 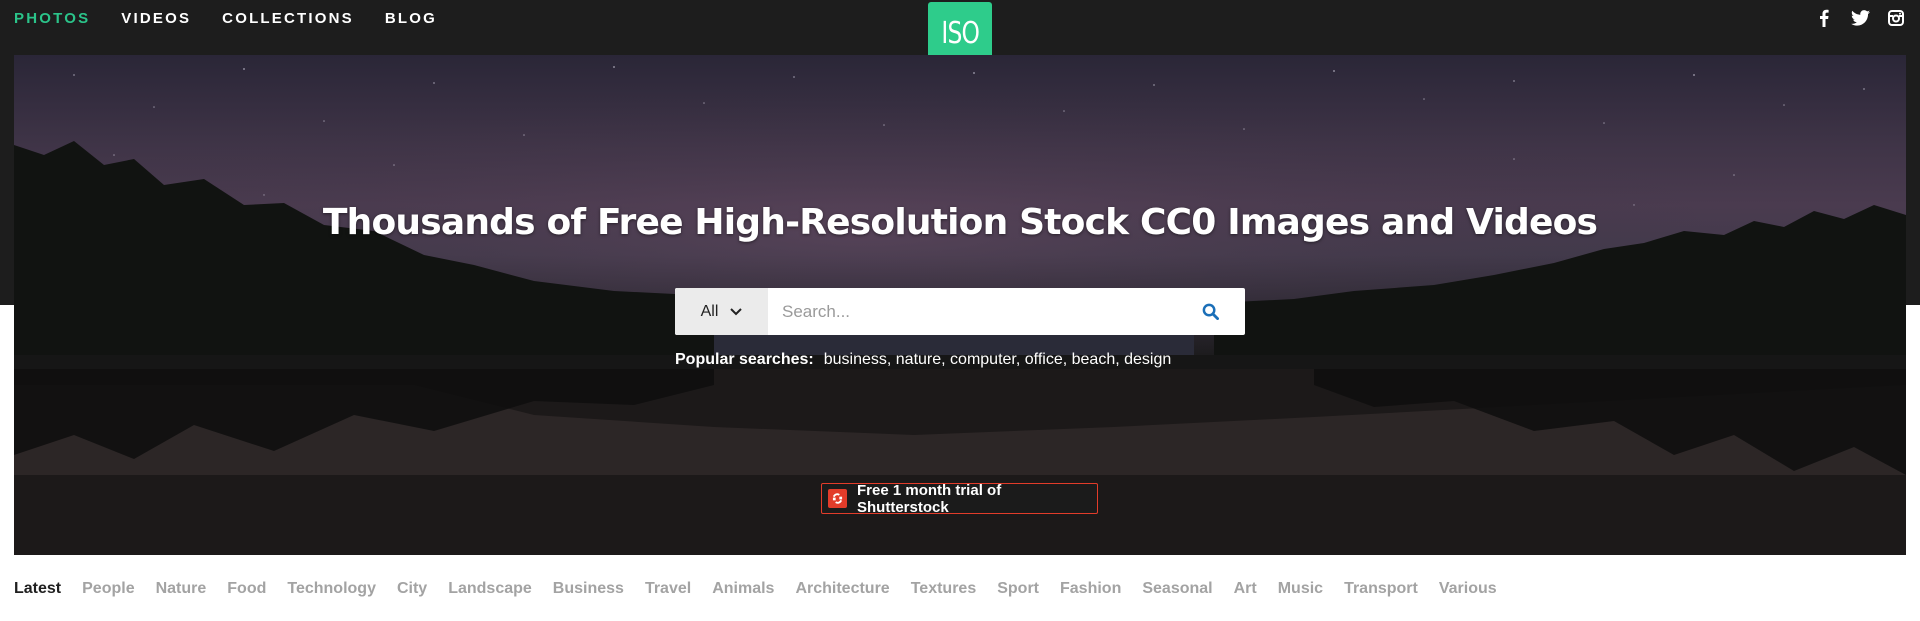 I want to click on category-various: Various, so click(x=1468, y=589).